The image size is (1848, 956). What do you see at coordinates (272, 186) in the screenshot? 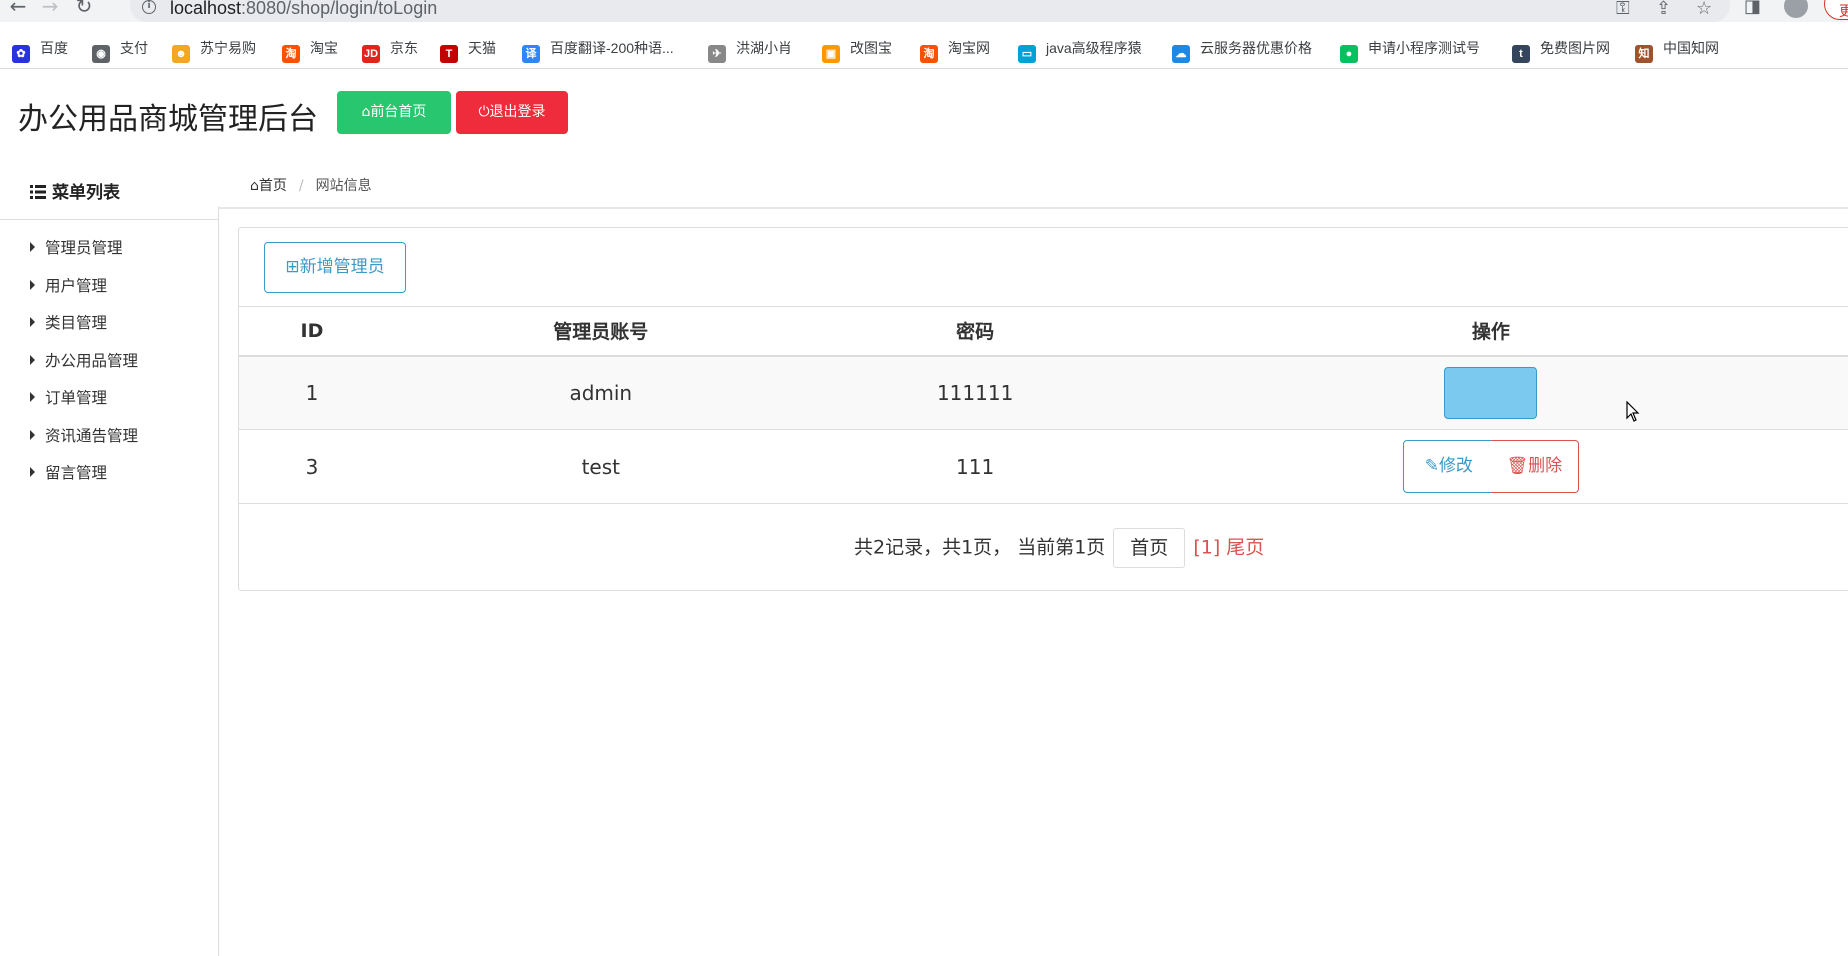
I see `breadcrumb-home-label: 首页` at bounding box center [272, 186].